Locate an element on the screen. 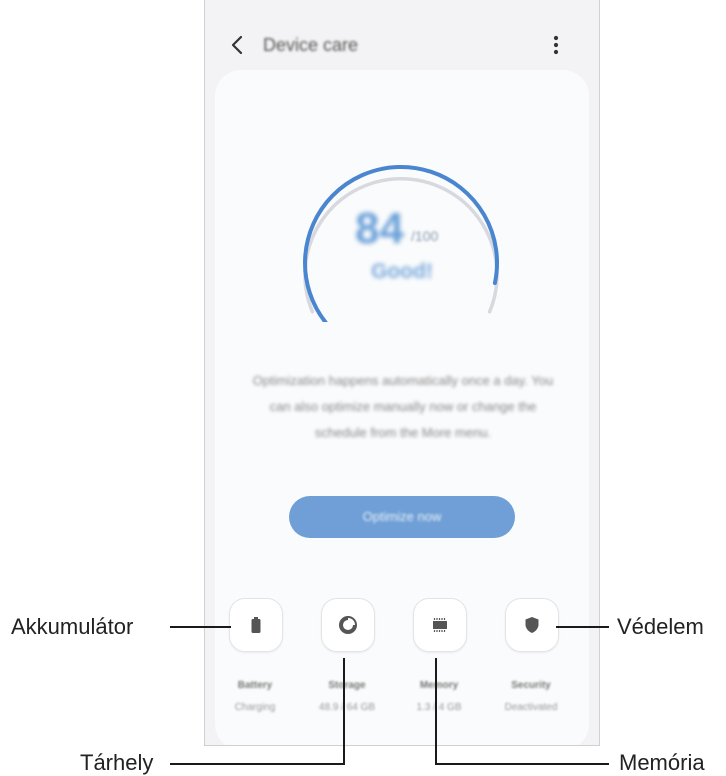  page-title: Device care is located at coordinates (311, 45).